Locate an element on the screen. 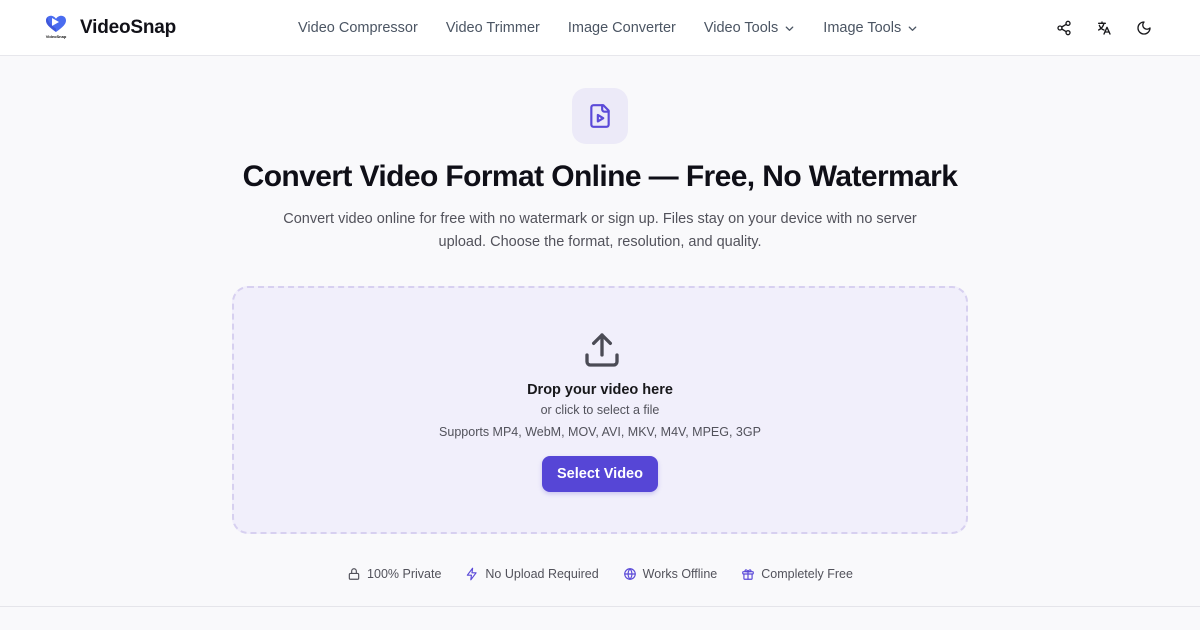  header-actions is located at coordinates (1104, 28).